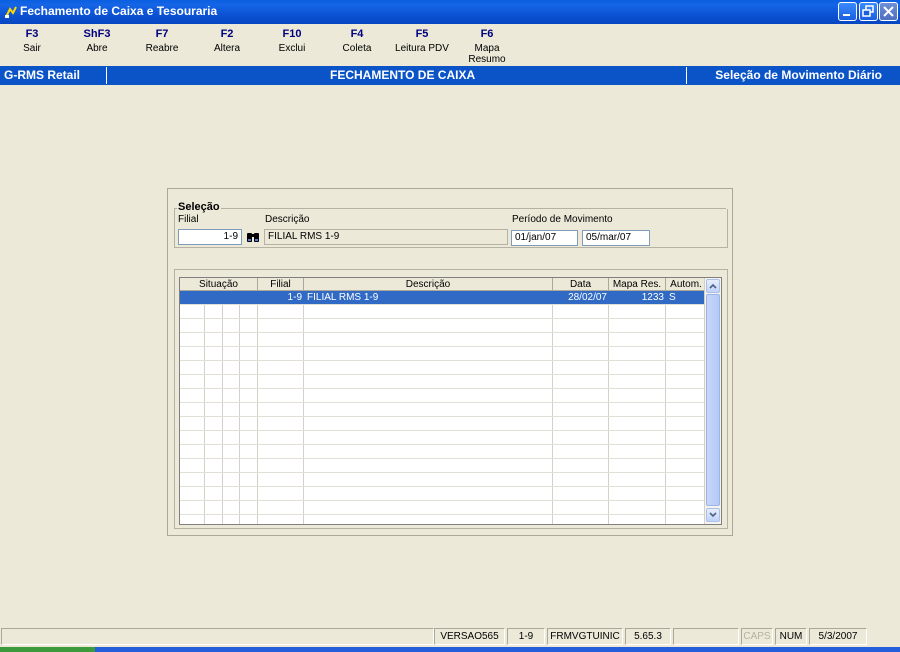 This screenshot has height=652, width=900. I want to click on chevron-down-icon, so click(713, 515).